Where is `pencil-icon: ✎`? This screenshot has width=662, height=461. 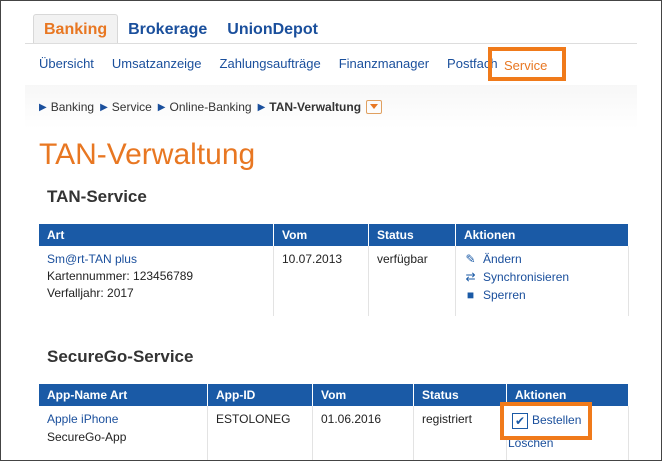 pencil-icon: ✎ is located at coordinates (470, 258).